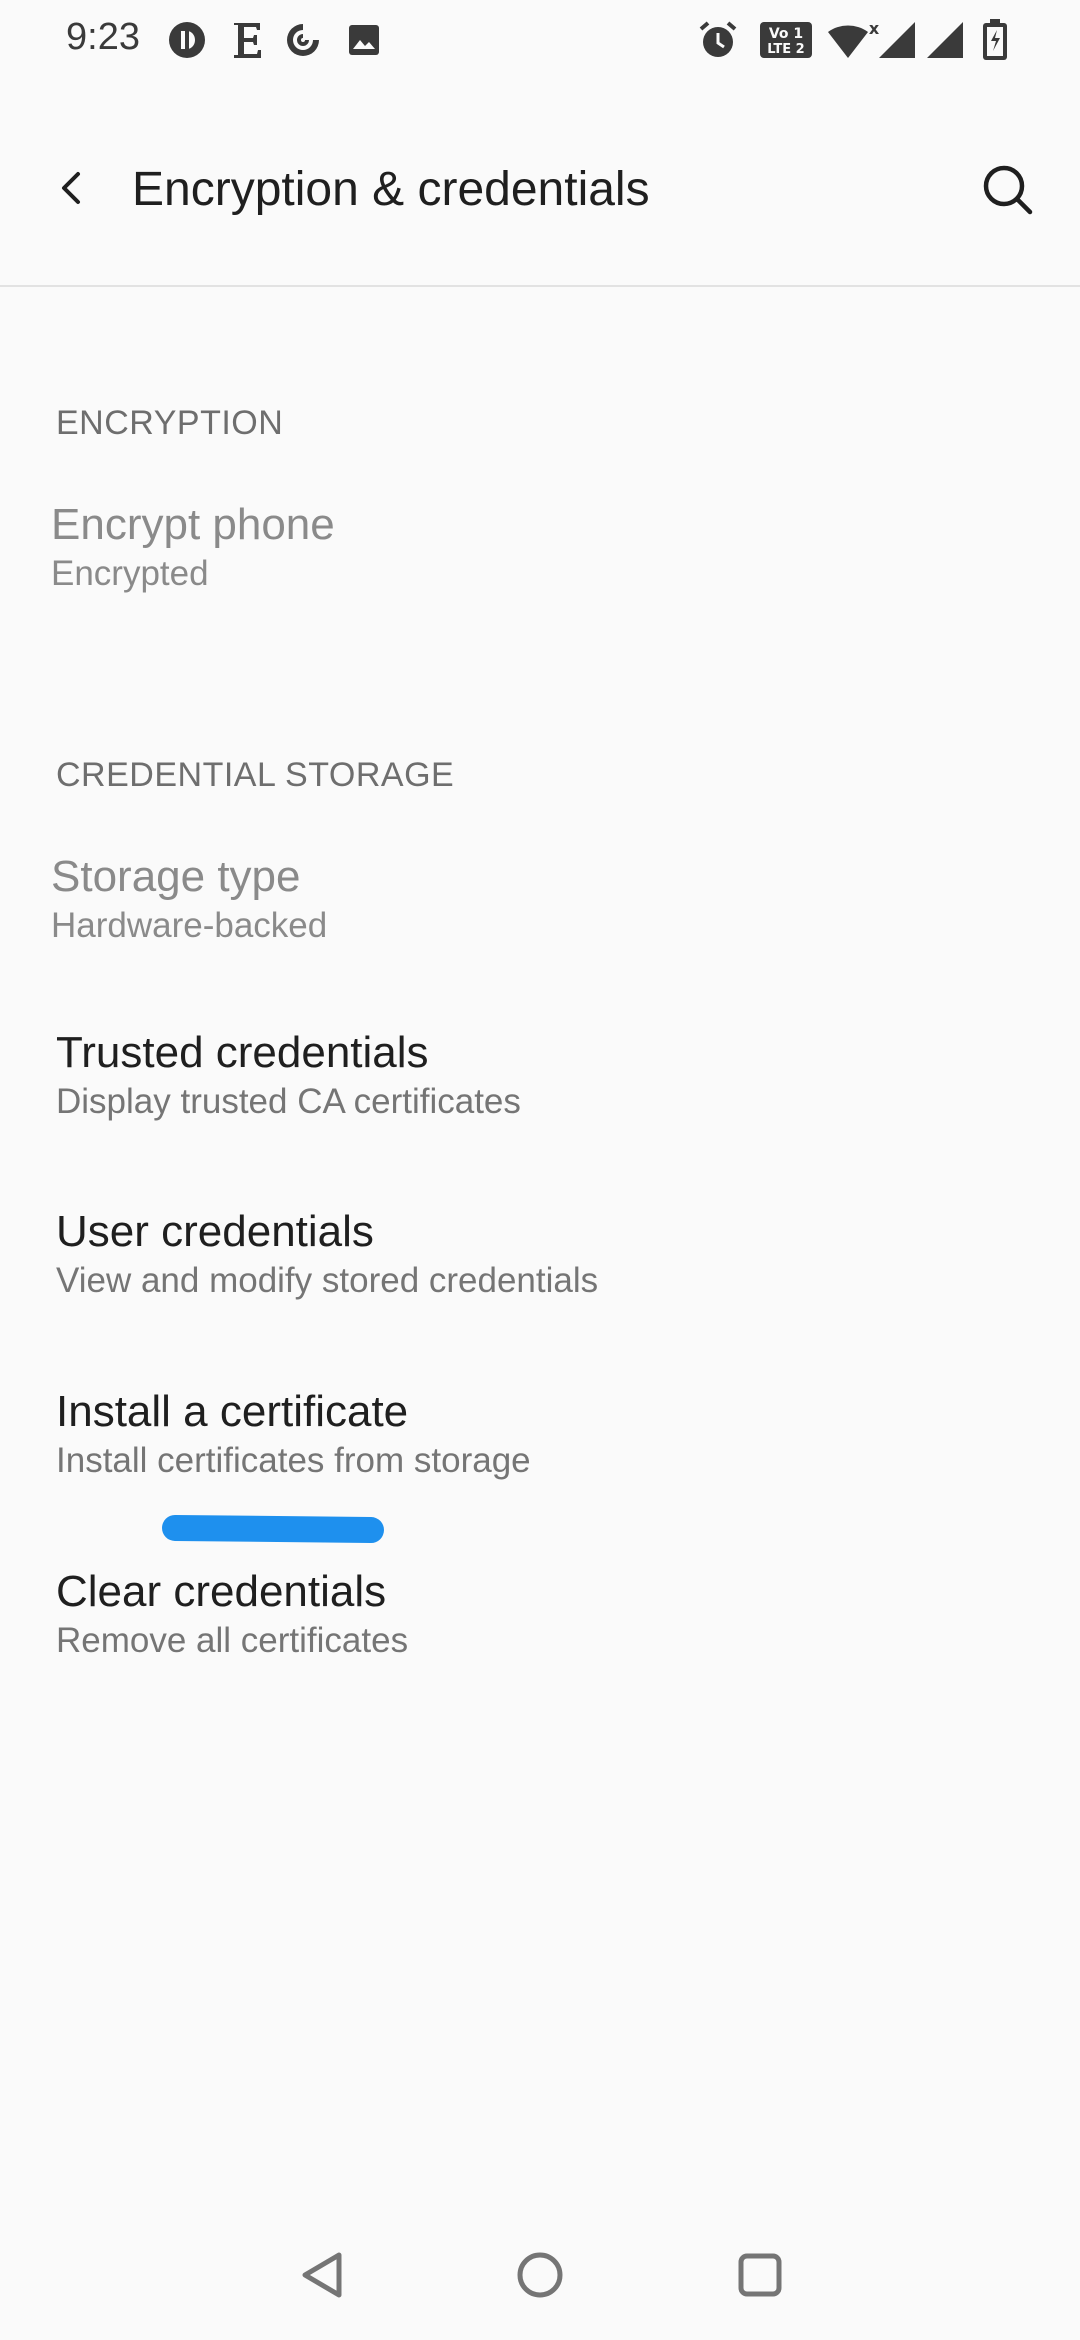 The image size is (1080, 2340). Describe the element at coordinates (718, 40) in the screenshot. I see `alarm-icon` at that location.